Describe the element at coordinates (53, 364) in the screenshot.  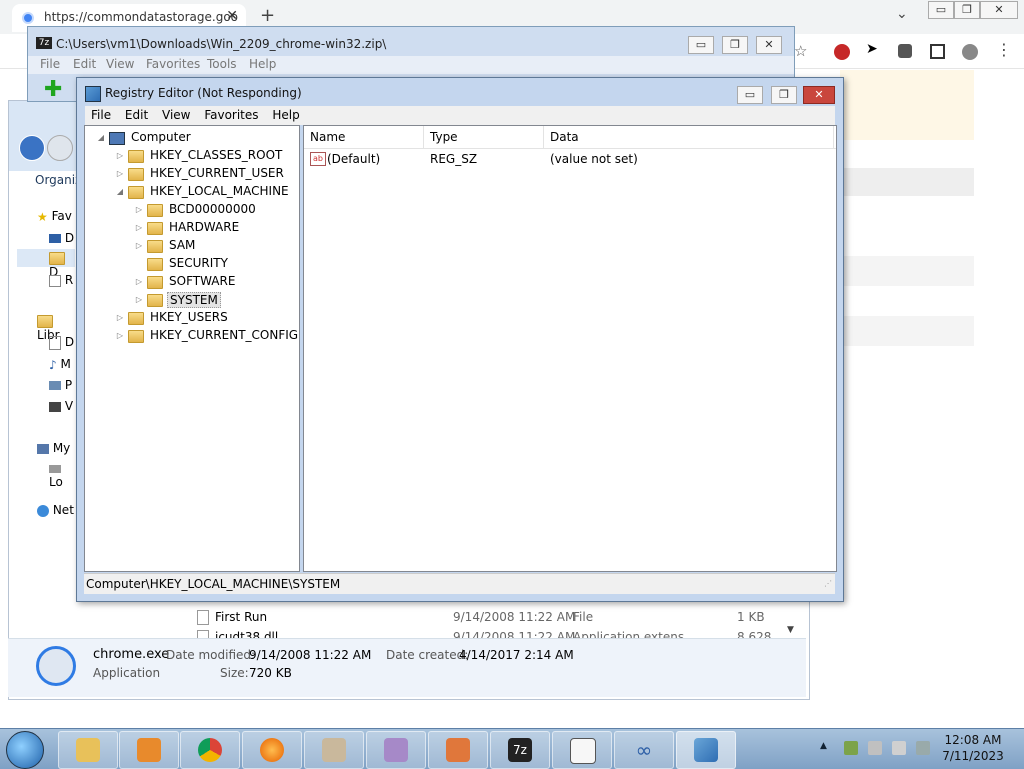
I see `music-icon: ♪` at that location.